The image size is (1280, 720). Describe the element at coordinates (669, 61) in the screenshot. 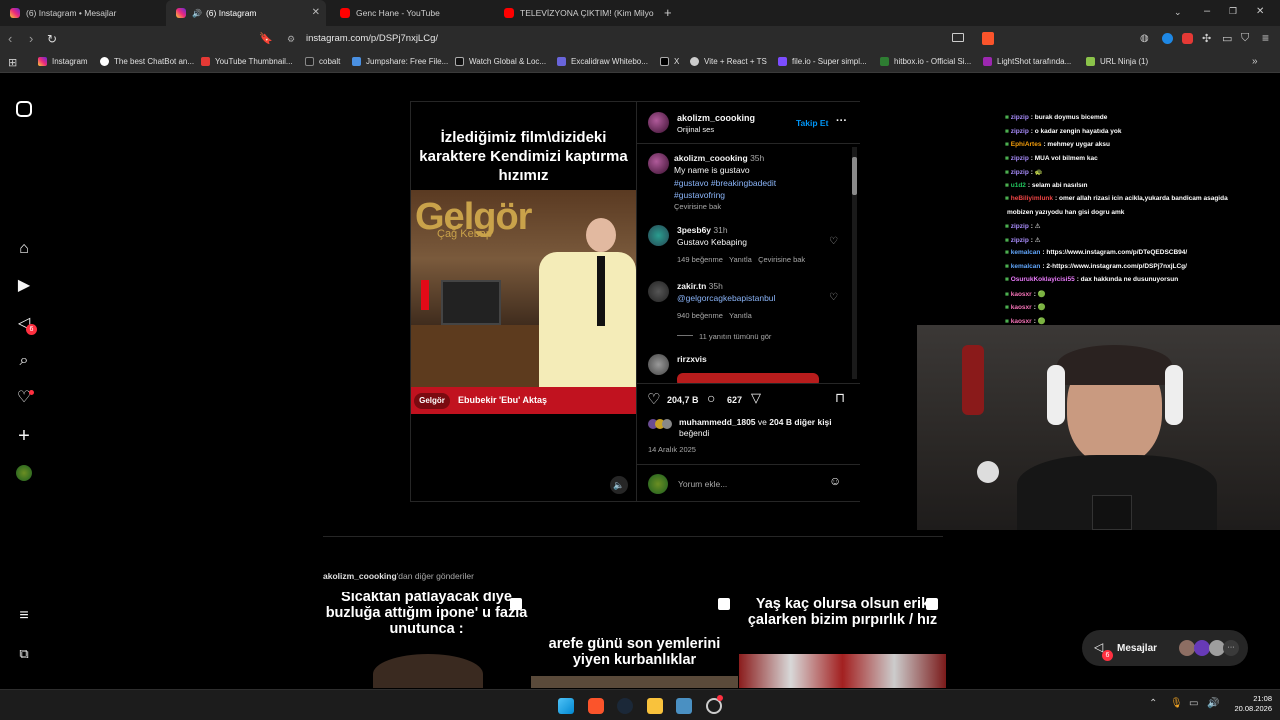

I see `bookmark-x: X` at that location.